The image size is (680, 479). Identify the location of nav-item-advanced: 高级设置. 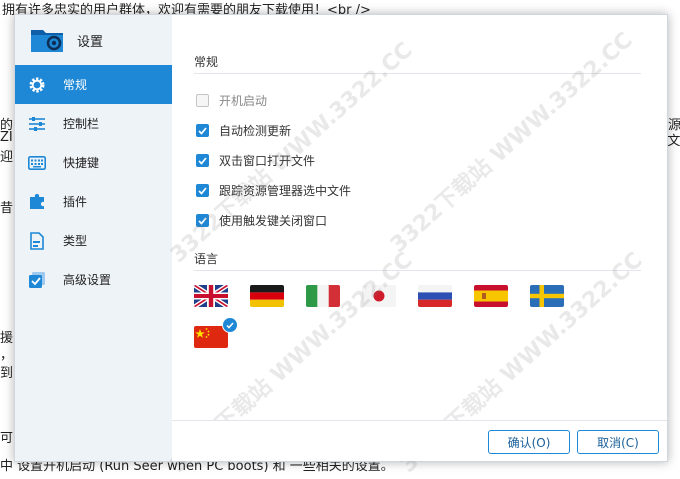
(93, 279).